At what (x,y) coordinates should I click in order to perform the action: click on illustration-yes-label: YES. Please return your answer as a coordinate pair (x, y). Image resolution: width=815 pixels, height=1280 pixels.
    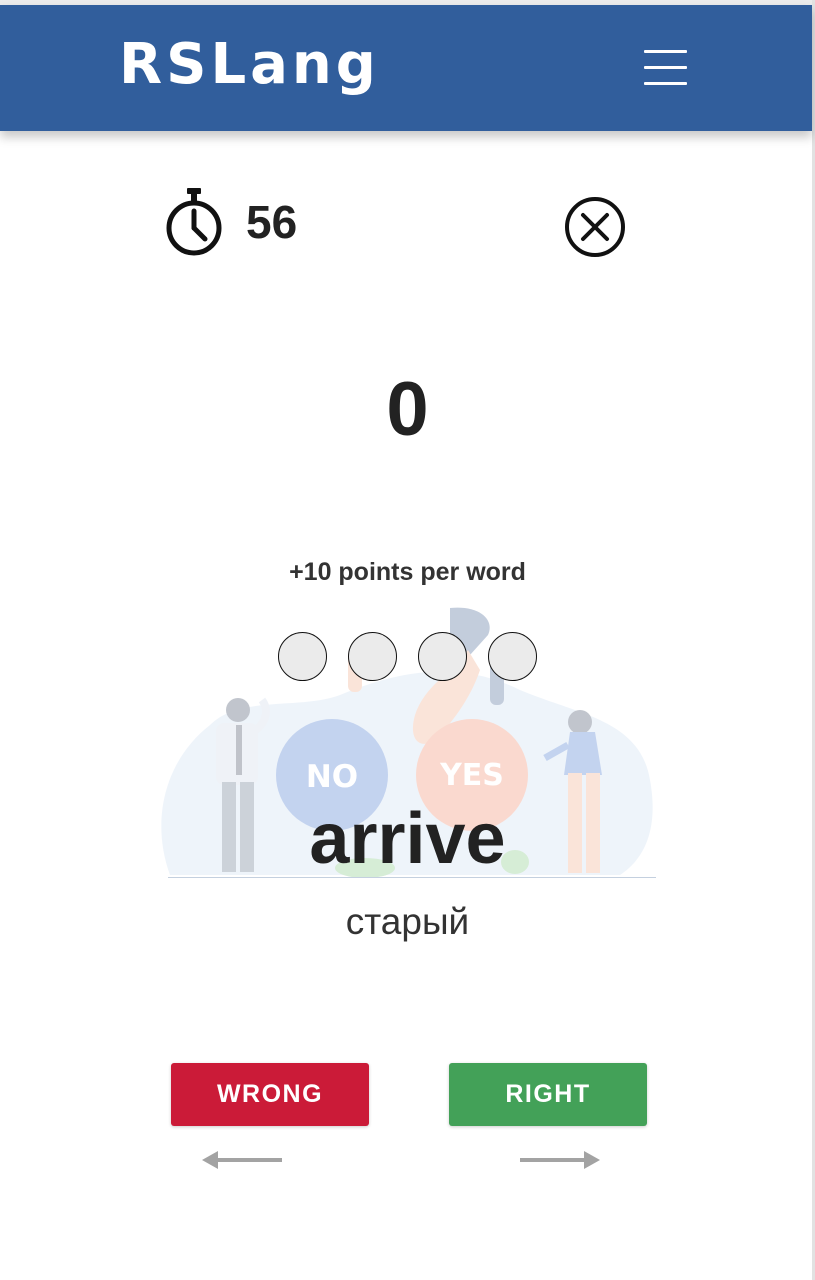
    Looking at the image, I should click on (471, 775).